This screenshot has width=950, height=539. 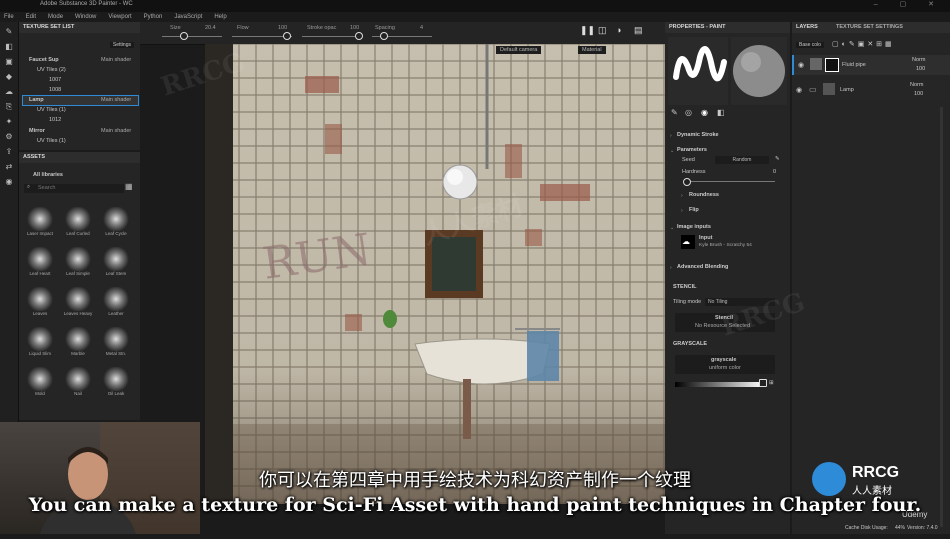 I want to click on tab-texture-set-settings: TEXTURE SET SETTINGS, so click(x=869, y=27).